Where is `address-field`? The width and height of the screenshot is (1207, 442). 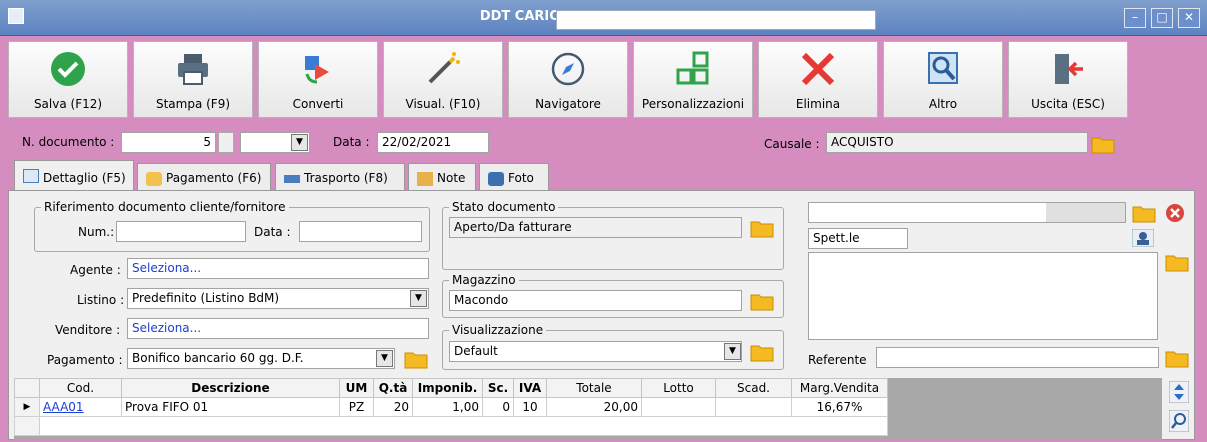 address-field is located at coordinates (983, 296).